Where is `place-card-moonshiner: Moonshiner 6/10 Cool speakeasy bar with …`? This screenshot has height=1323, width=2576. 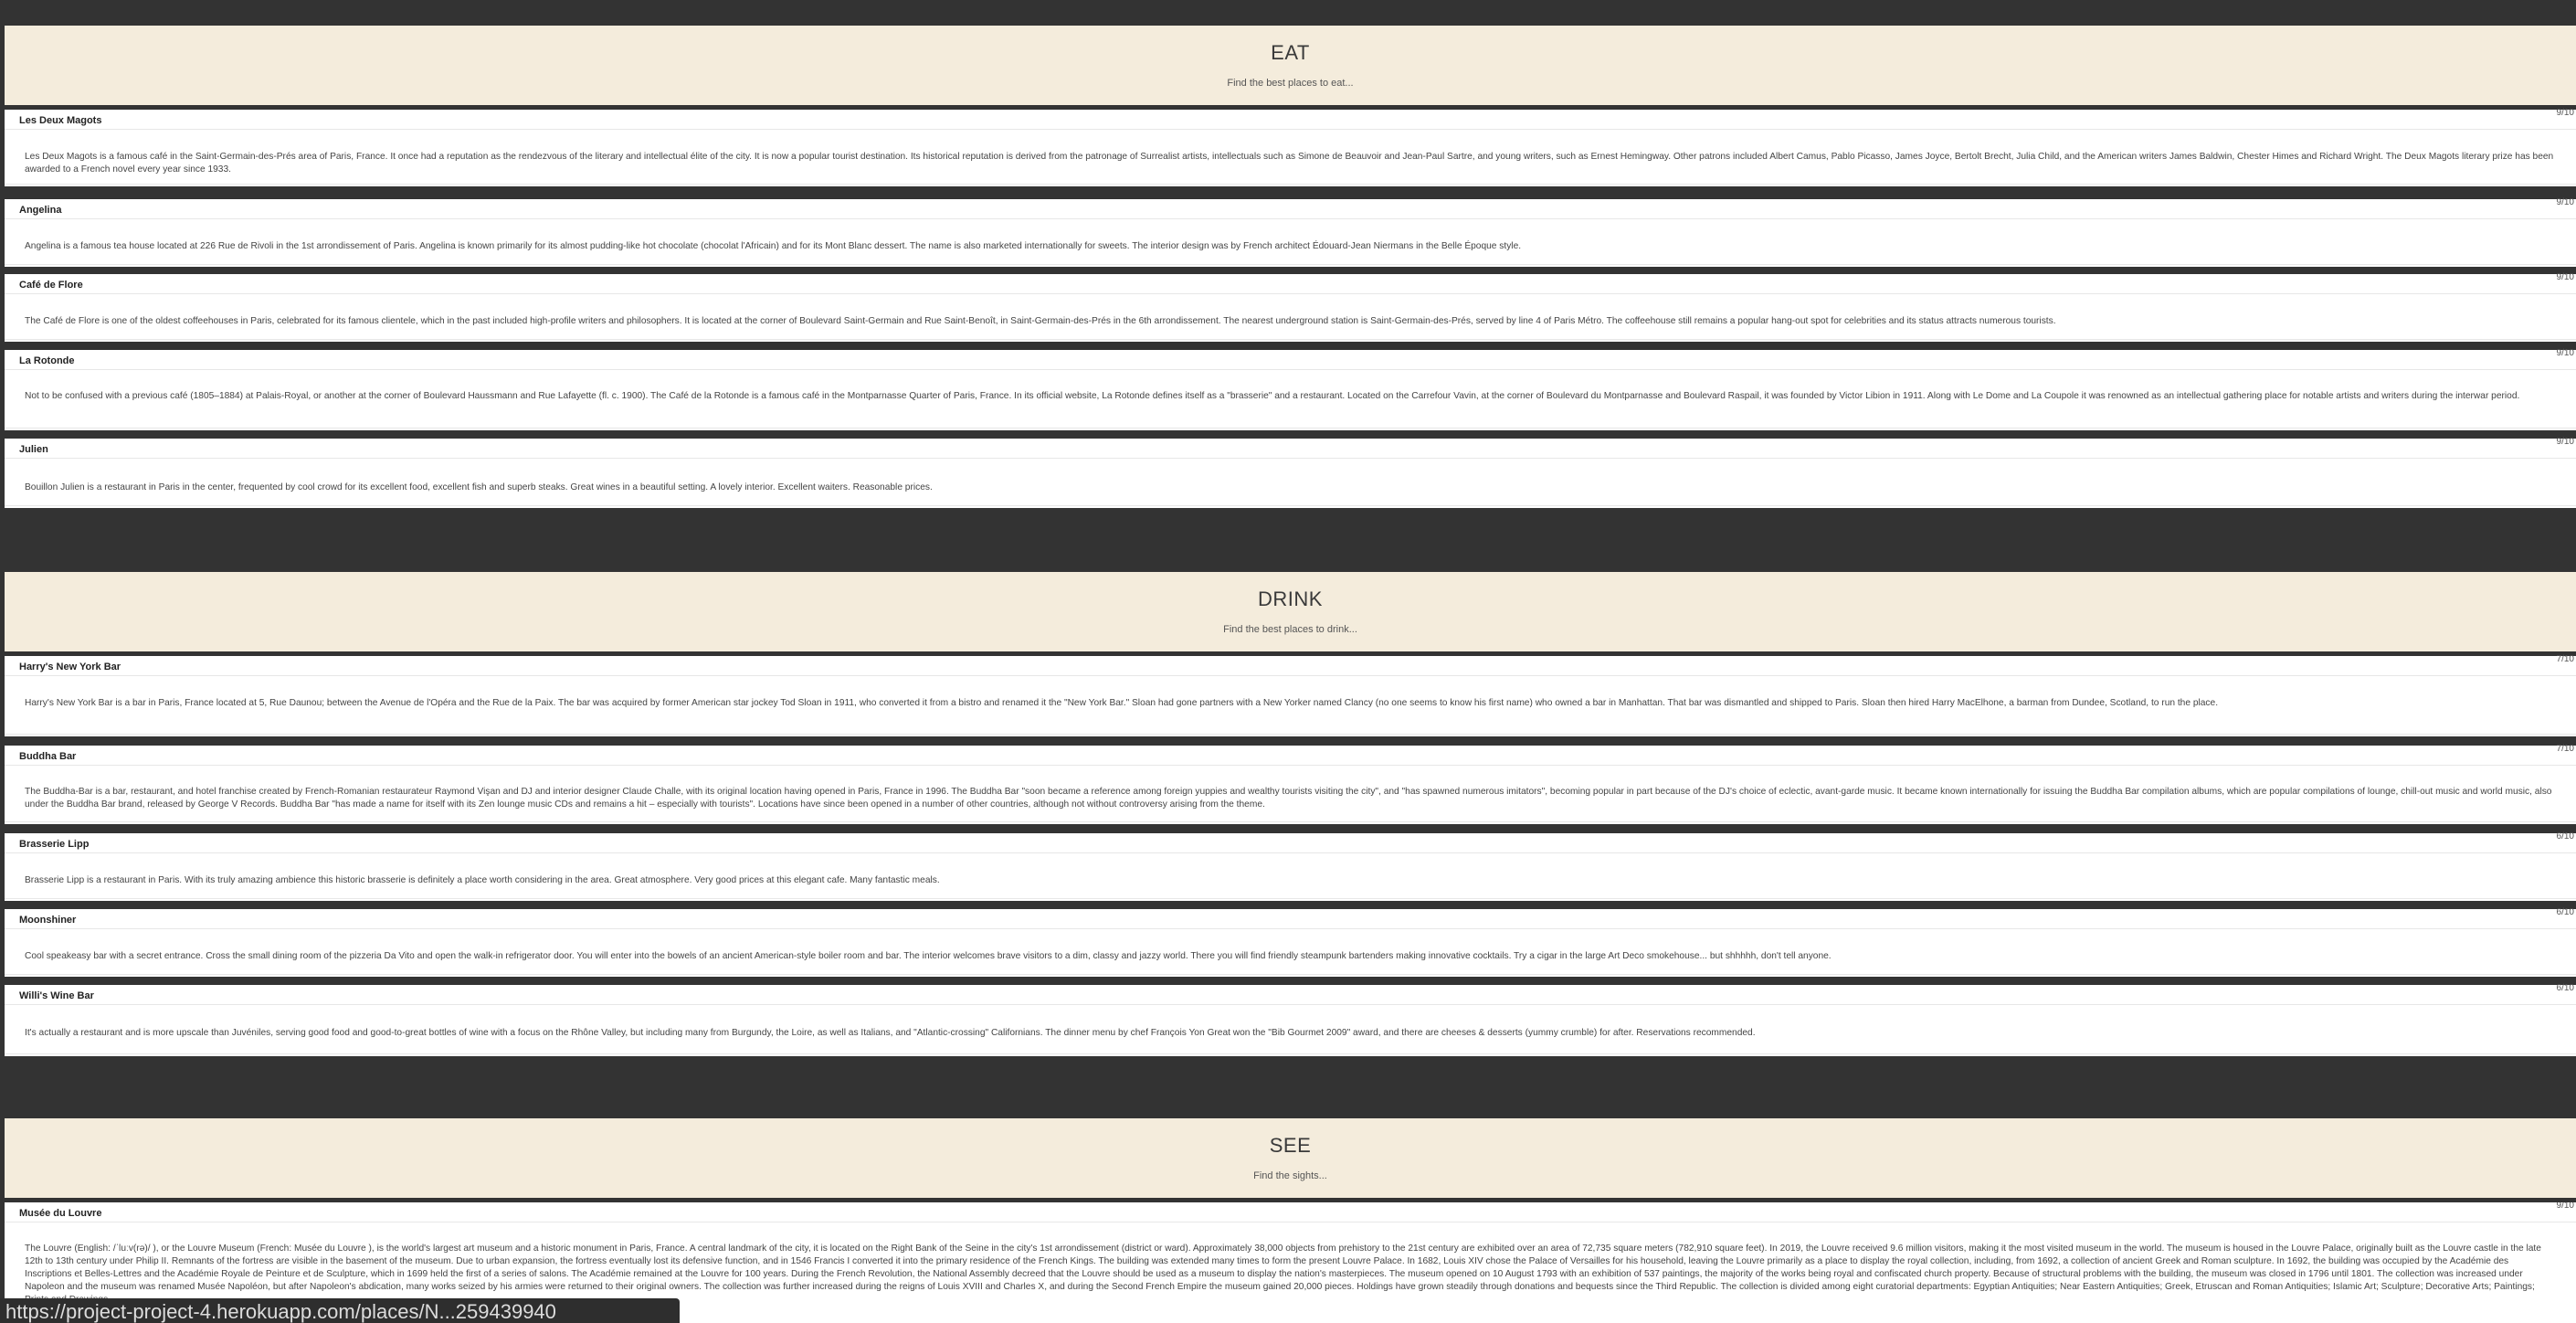 place-card-moonshiner: Moonshiner 6/10 Cool speakeasy bar with … is located at coordinates (1290, 942).